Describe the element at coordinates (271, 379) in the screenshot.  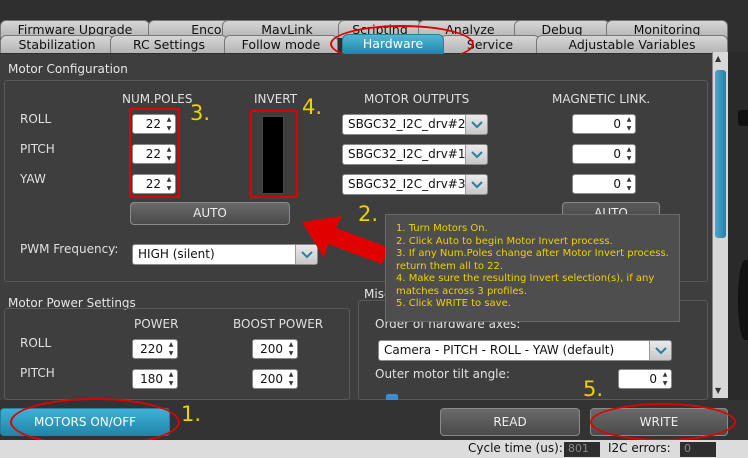
I see `pitch-boost-value: 200` at that location.